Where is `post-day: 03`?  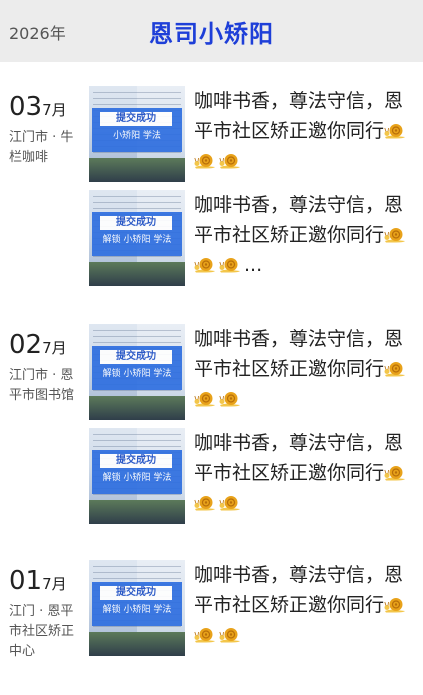 post-day: 03 is located at coordinates (26, 107).